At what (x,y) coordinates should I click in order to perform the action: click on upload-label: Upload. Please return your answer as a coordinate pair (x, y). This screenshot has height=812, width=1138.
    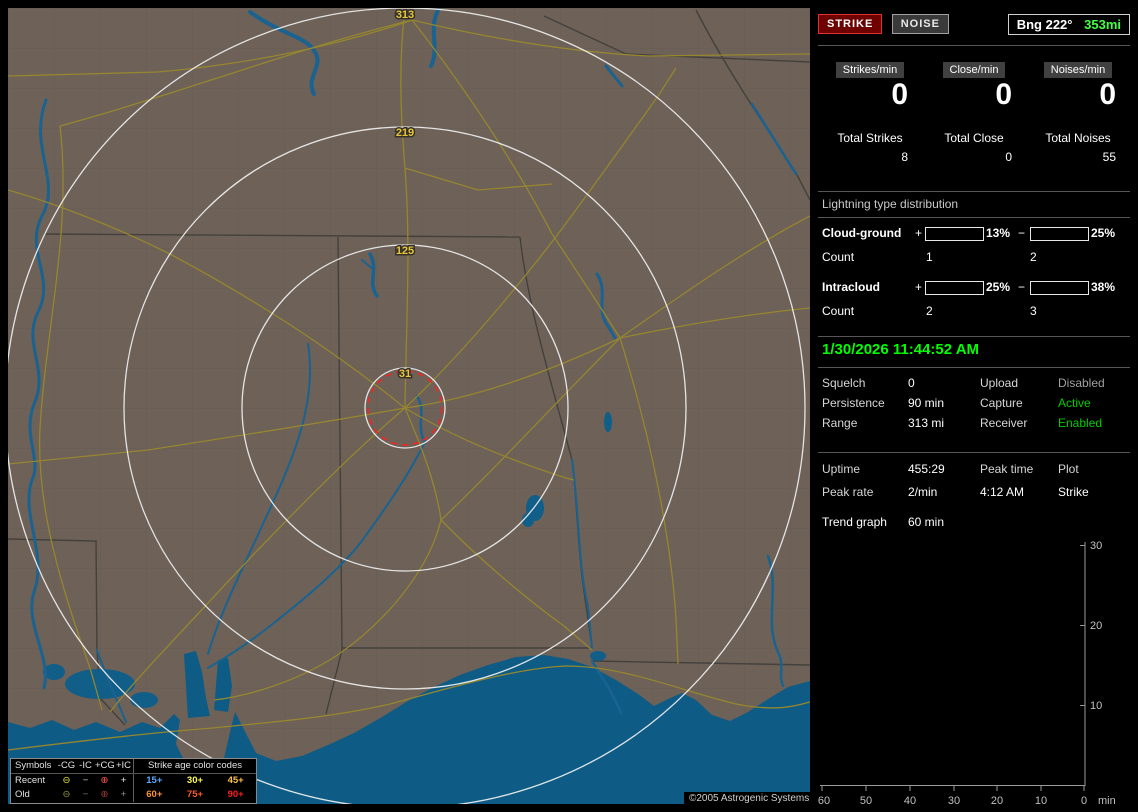
    Looking at the image, I should click on (999, 383).